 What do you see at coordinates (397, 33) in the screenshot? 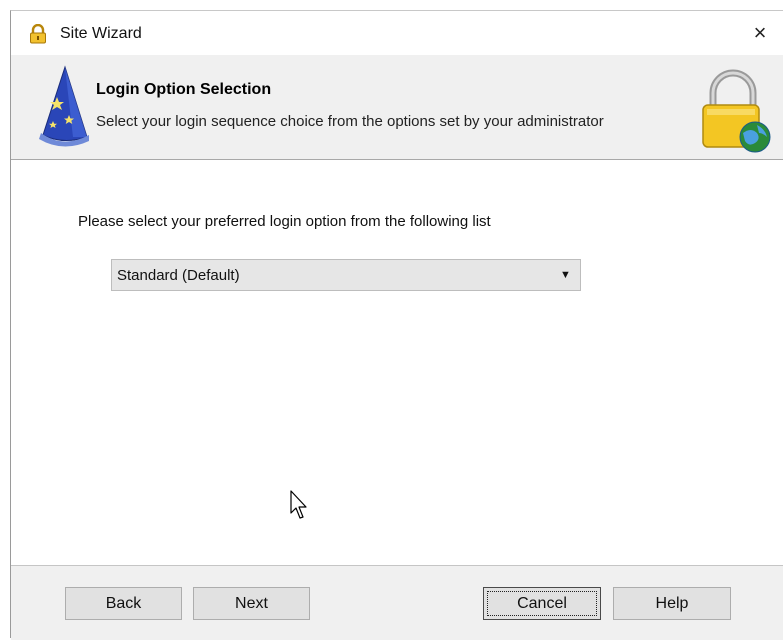
I see `title-bar: Site Wizard ×` at bounding box center [397, 33].